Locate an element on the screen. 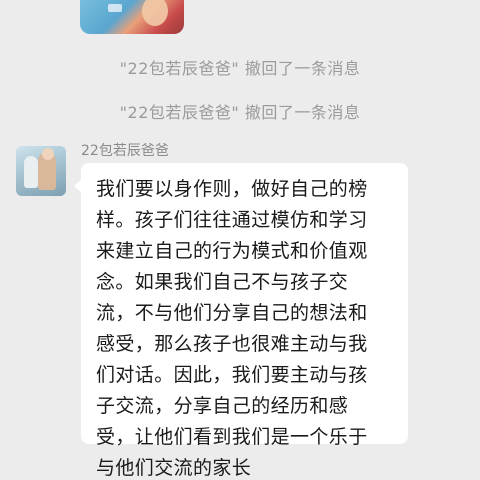 The image size is (480, 480). image-message-thumbnail is located at coordinates (132, 17).